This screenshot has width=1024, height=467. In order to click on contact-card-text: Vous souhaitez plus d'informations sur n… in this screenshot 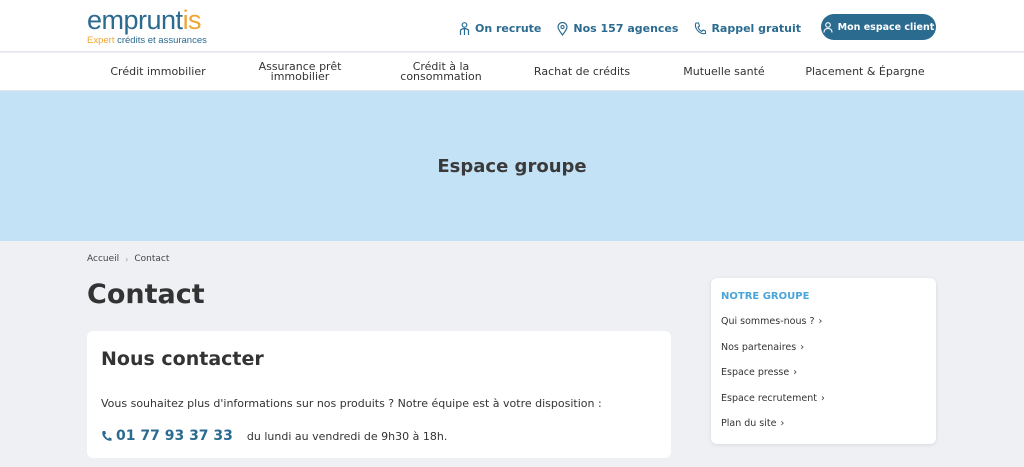, I will do `click(351, 403)`.